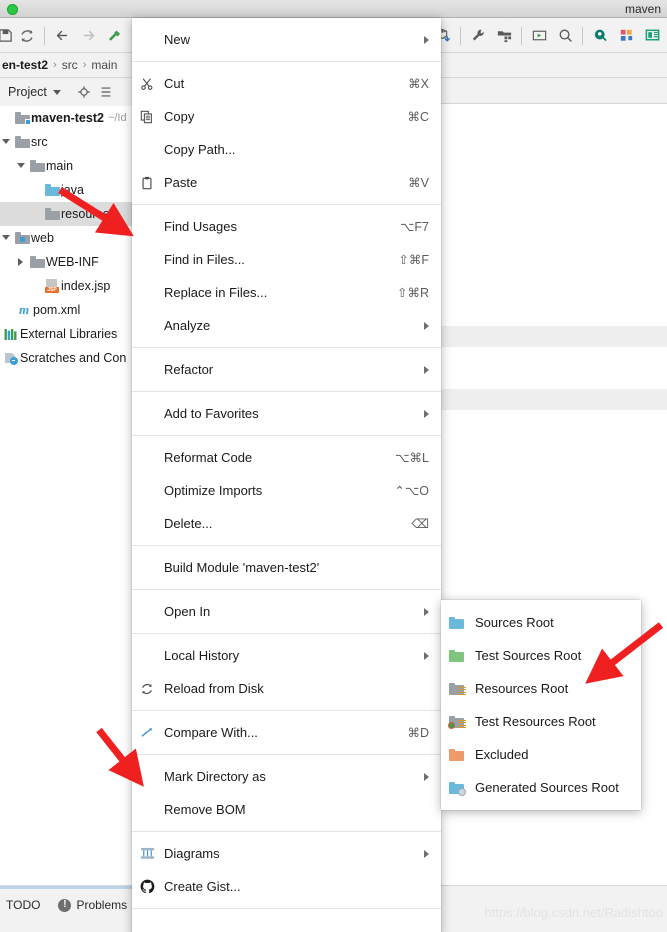 Image resolution: width=667 pixels, height=932 pixels. Describe the element at coordinates (181, 182) in the screenshot. I see `context-menu-item-label: Paste` at that location.